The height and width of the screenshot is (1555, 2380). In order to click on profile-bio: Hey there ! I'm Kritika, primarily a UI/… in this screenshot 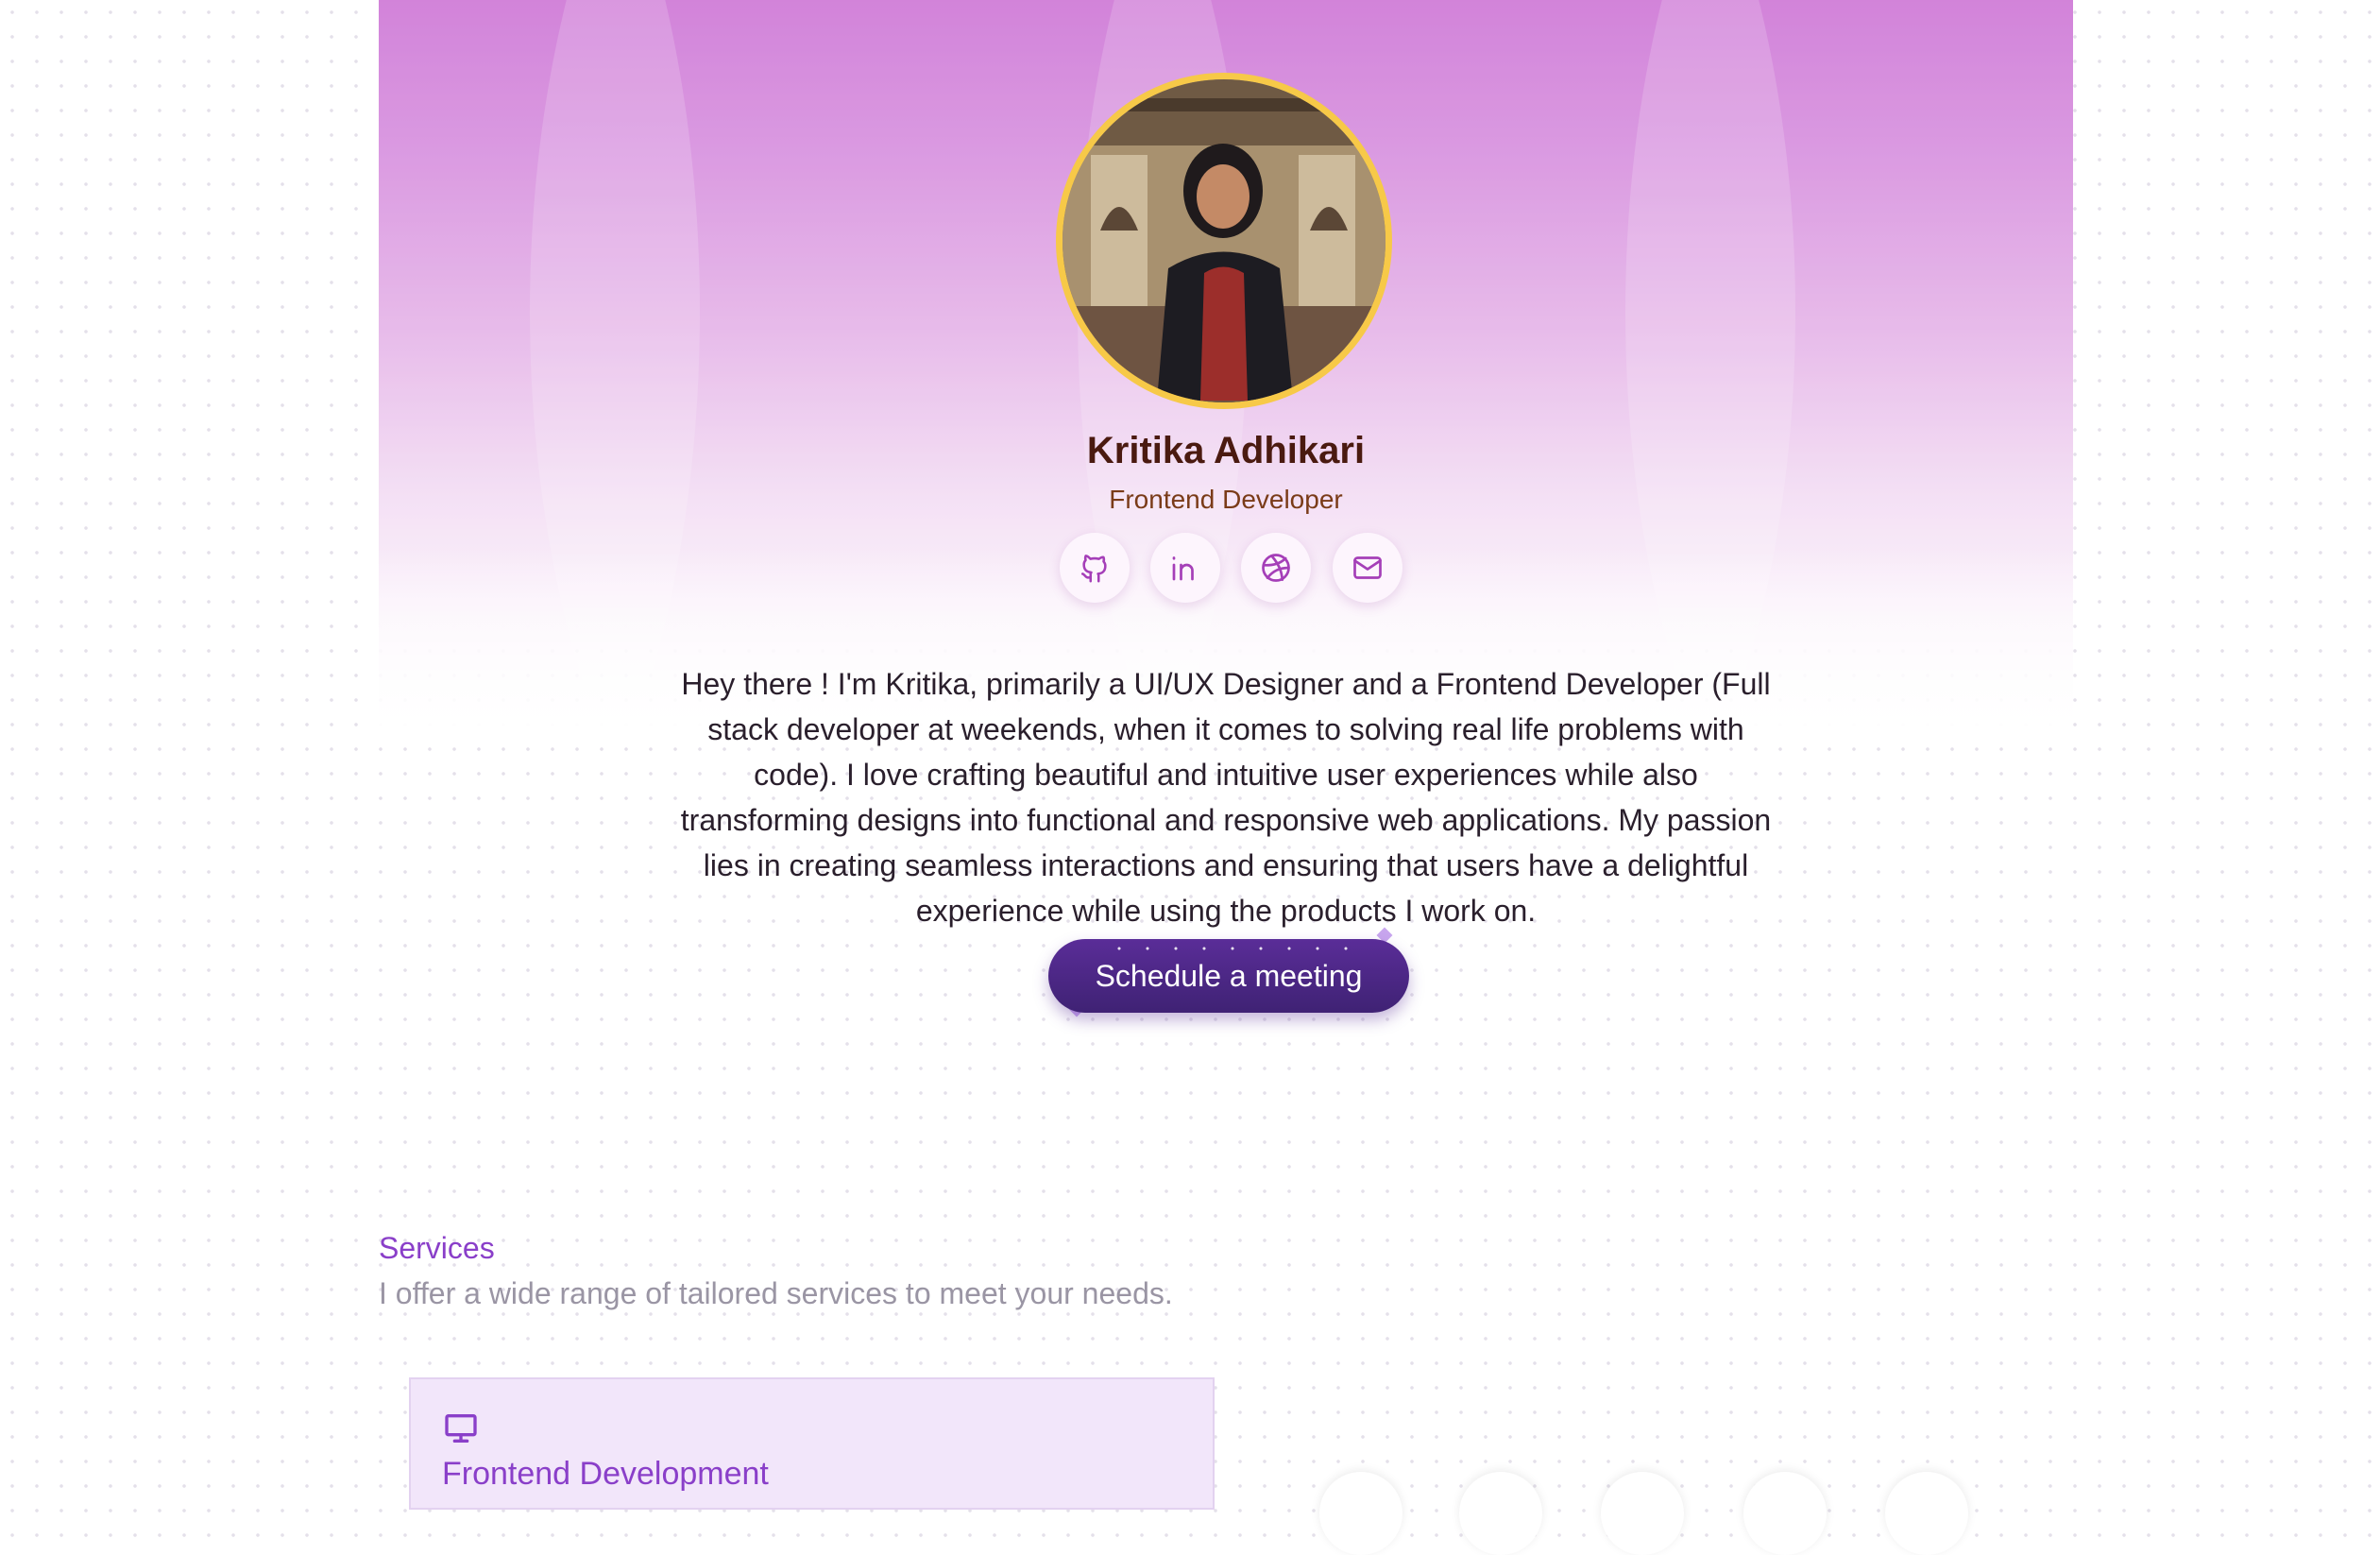, I will do `click(1226, 797)`.